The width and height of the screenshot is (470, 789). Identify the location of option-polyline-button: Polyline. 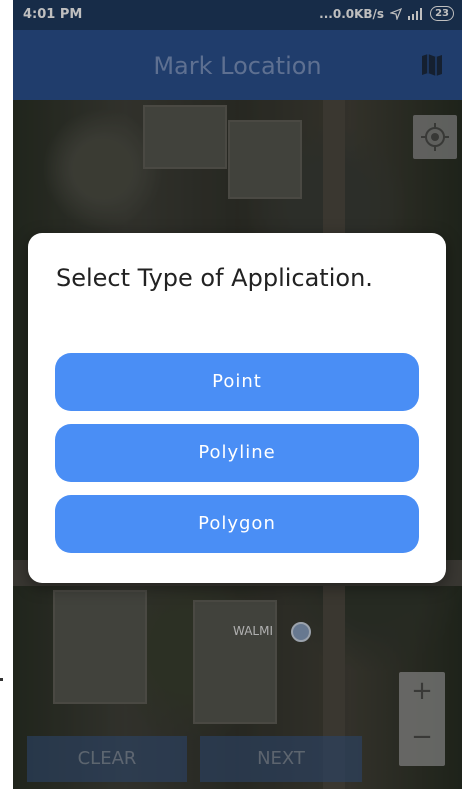
(237, 453).